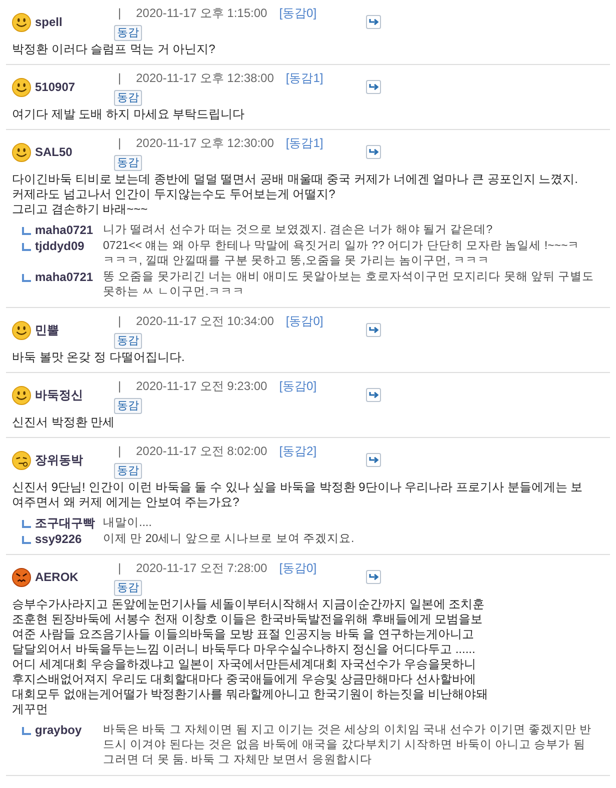 Image resolution: width=616 pixels, height=788 pixels. I want to click on comment-text: 바둑 볼맛 온갖 정 다떨어집니다., so click(99, 357).